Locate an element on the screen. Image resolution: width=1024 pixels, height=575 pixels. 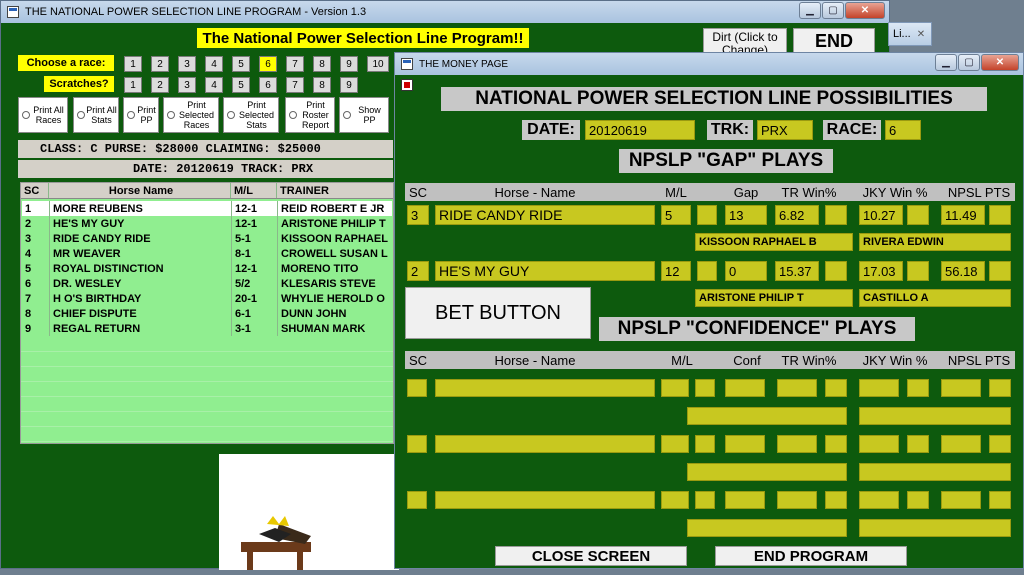
scratch-button-7: 7 is located at coordinates (295, 85).